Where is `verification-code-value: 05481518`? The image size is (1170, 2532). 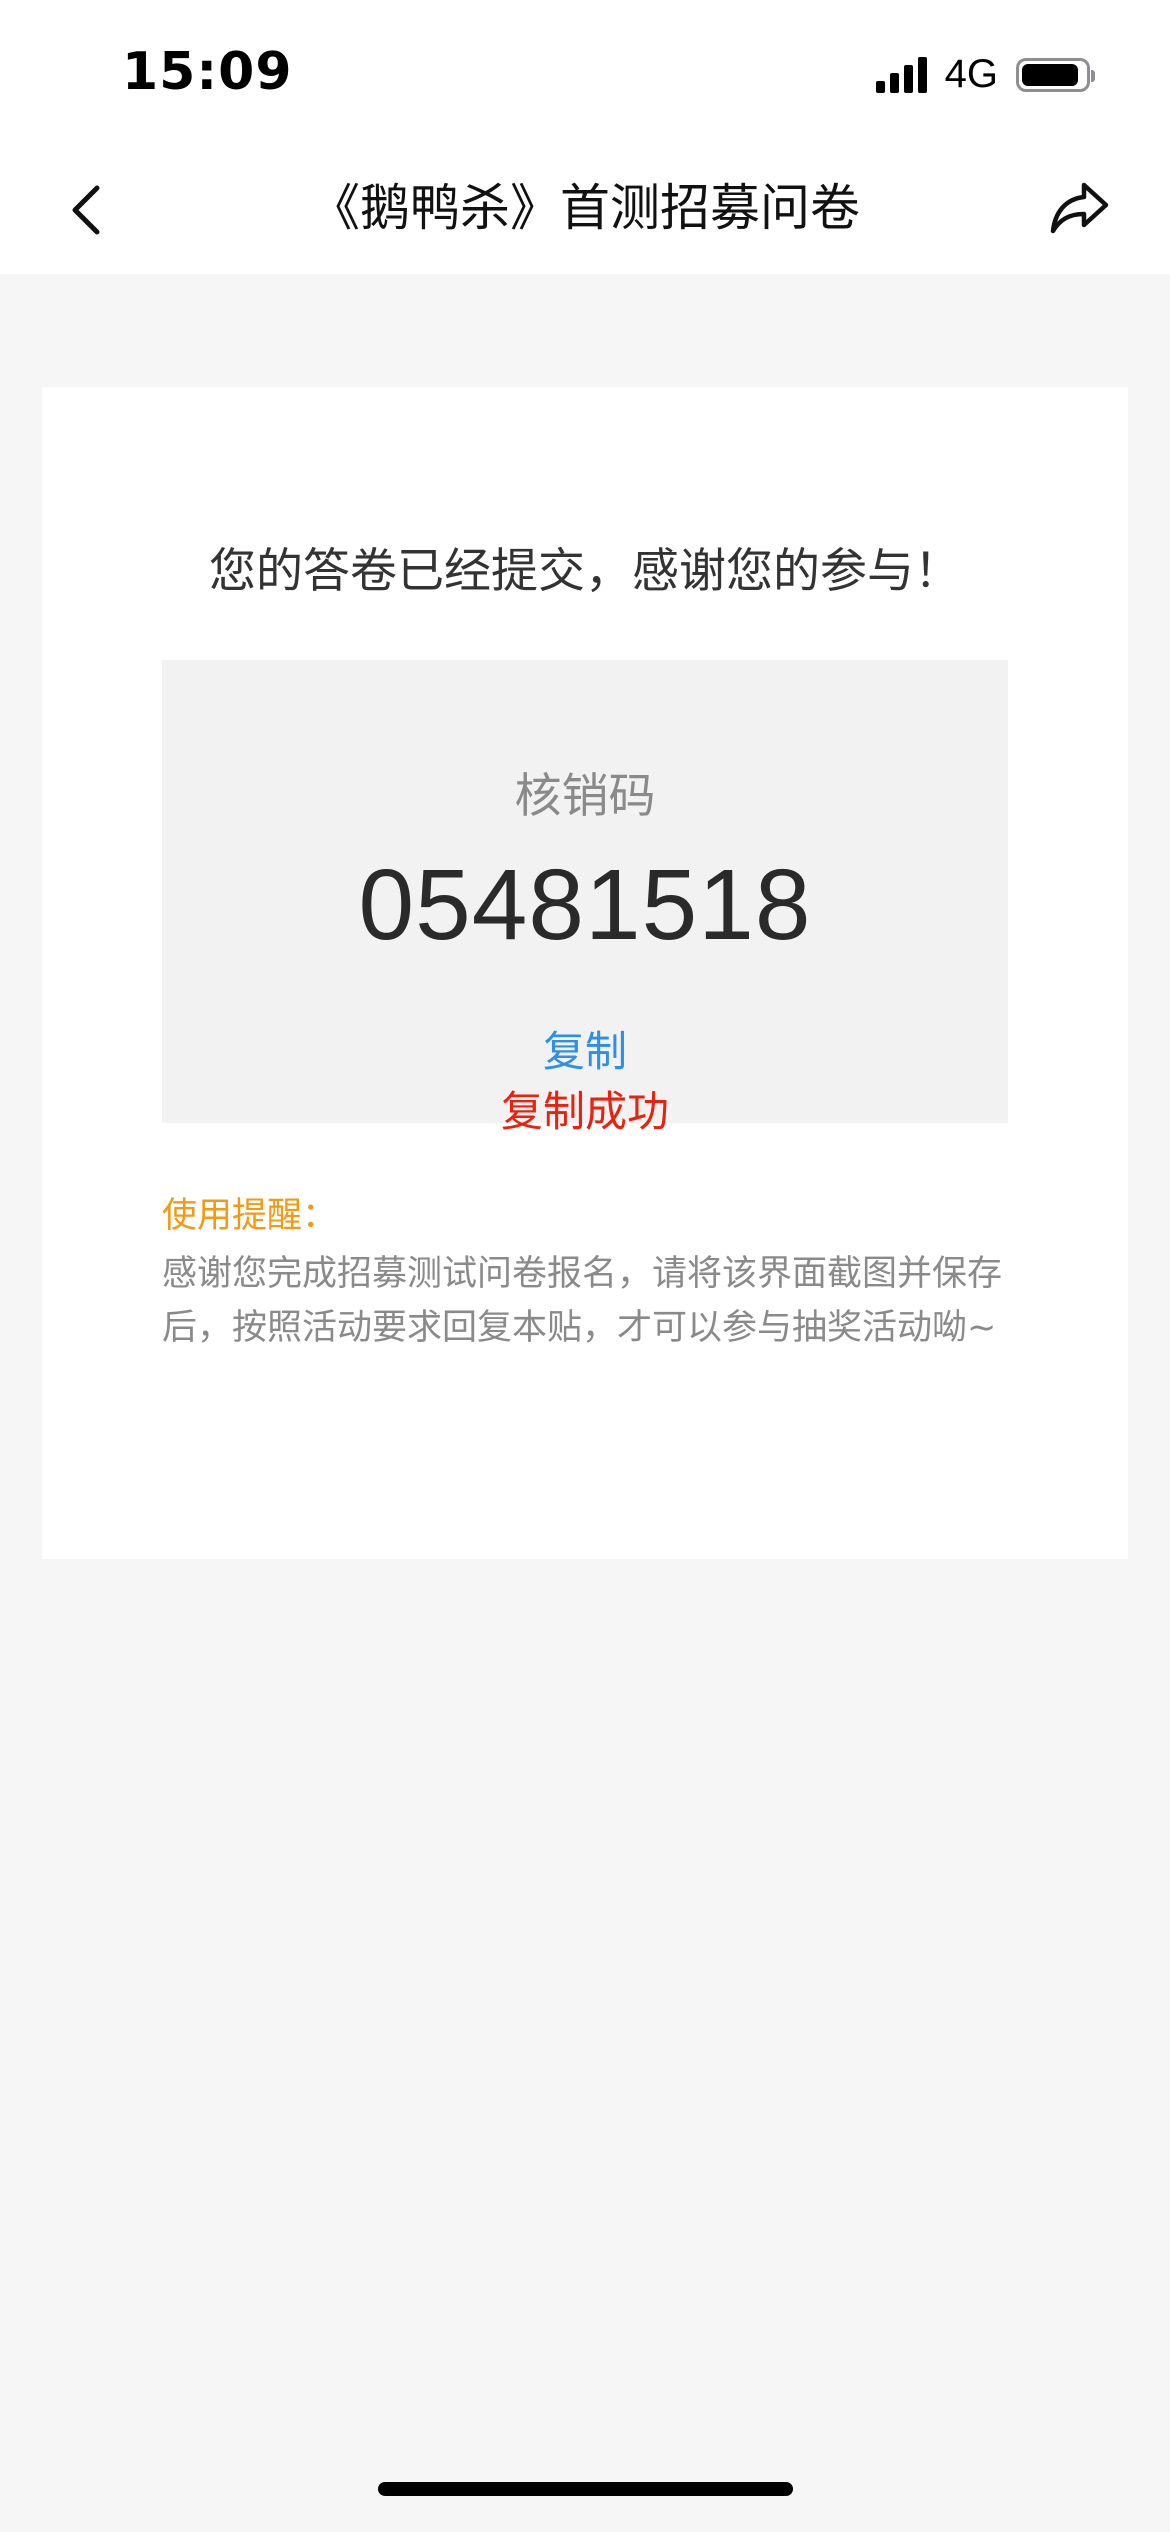
verification-code-value: 05481518 is located at coordinates (585, 905).